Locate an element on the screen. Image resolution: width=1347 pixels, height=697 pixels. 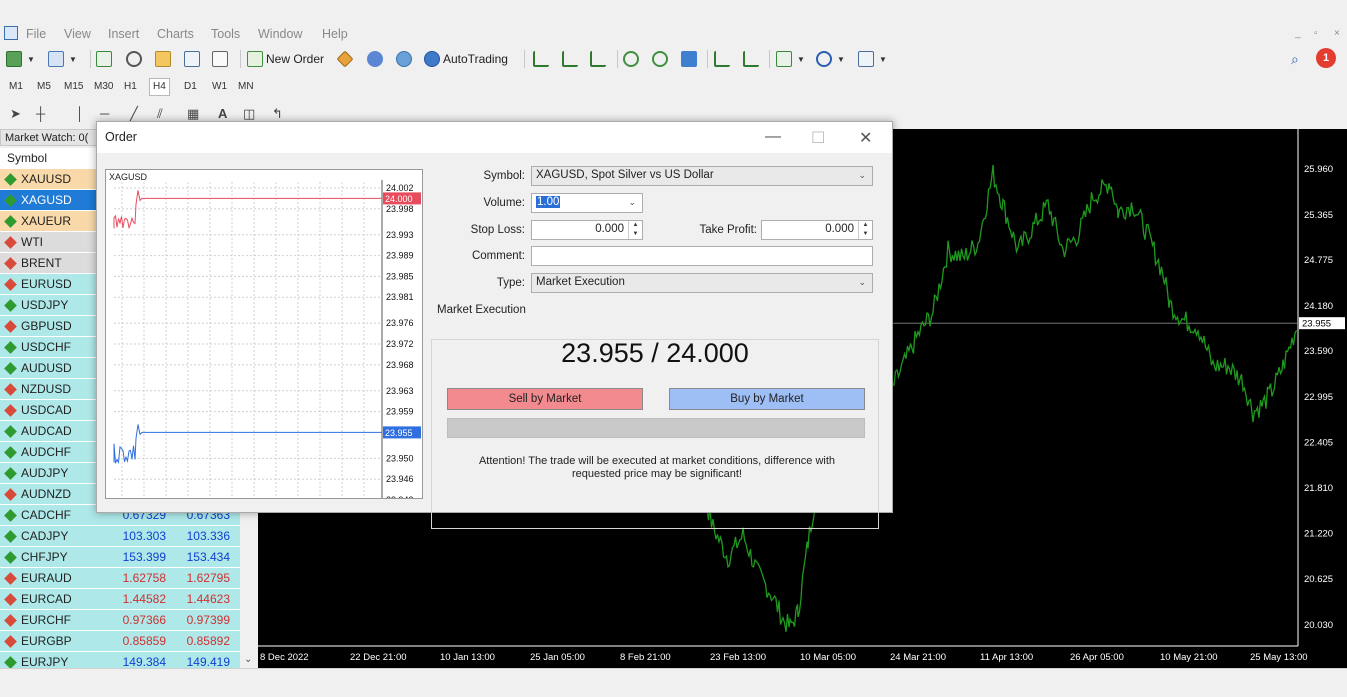
market-watch-row: EURAUD 1.62758 1.62795 is located at coordinates (120, 578).